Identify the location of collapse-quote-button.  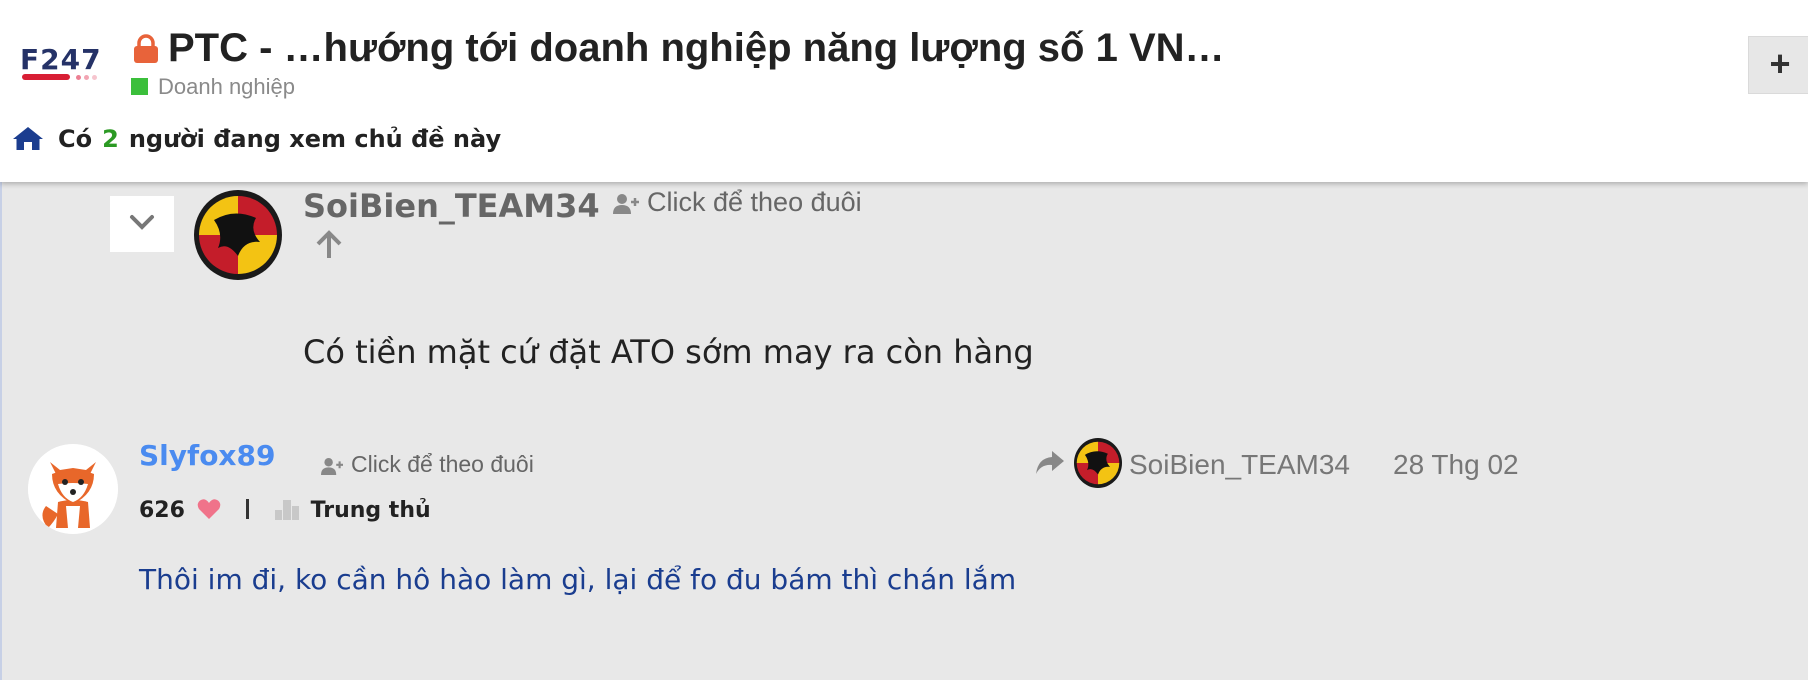
(142, 224).